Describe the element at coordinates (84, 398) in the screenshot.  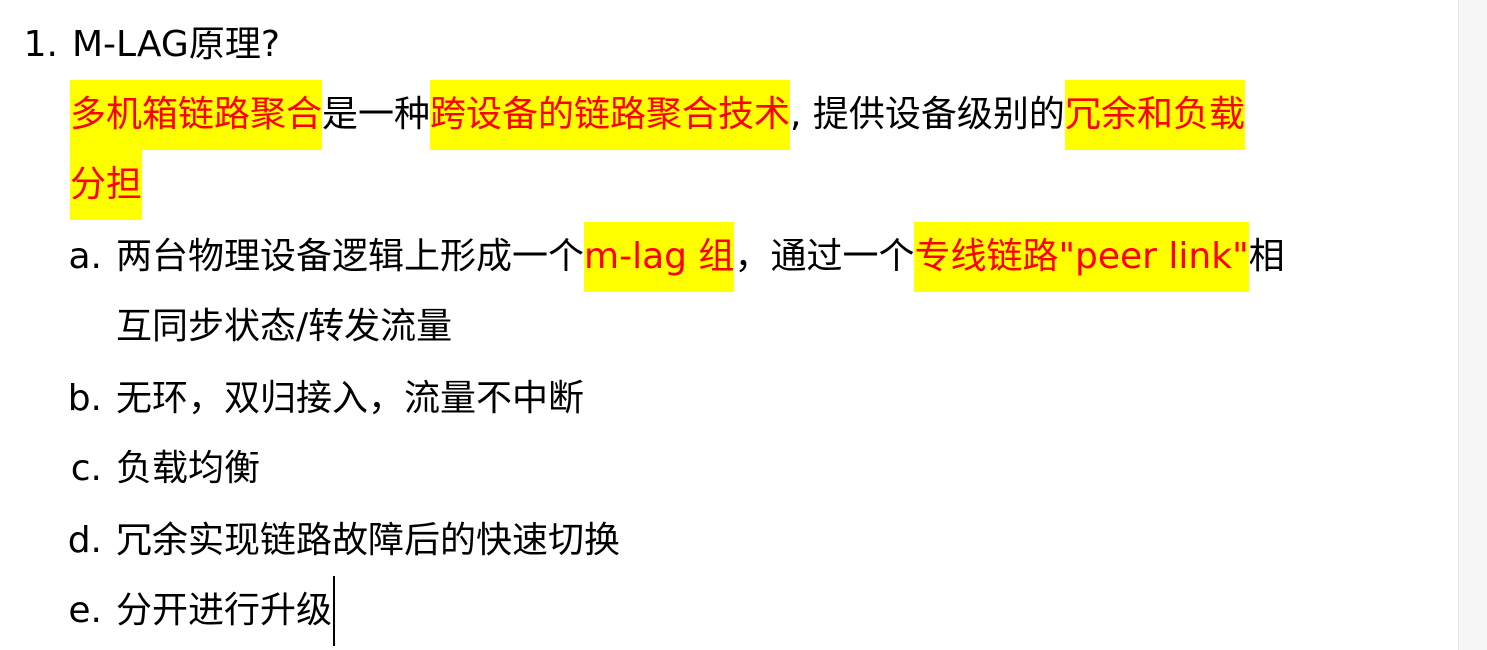
I see `list-marker-b: b.` at that location.